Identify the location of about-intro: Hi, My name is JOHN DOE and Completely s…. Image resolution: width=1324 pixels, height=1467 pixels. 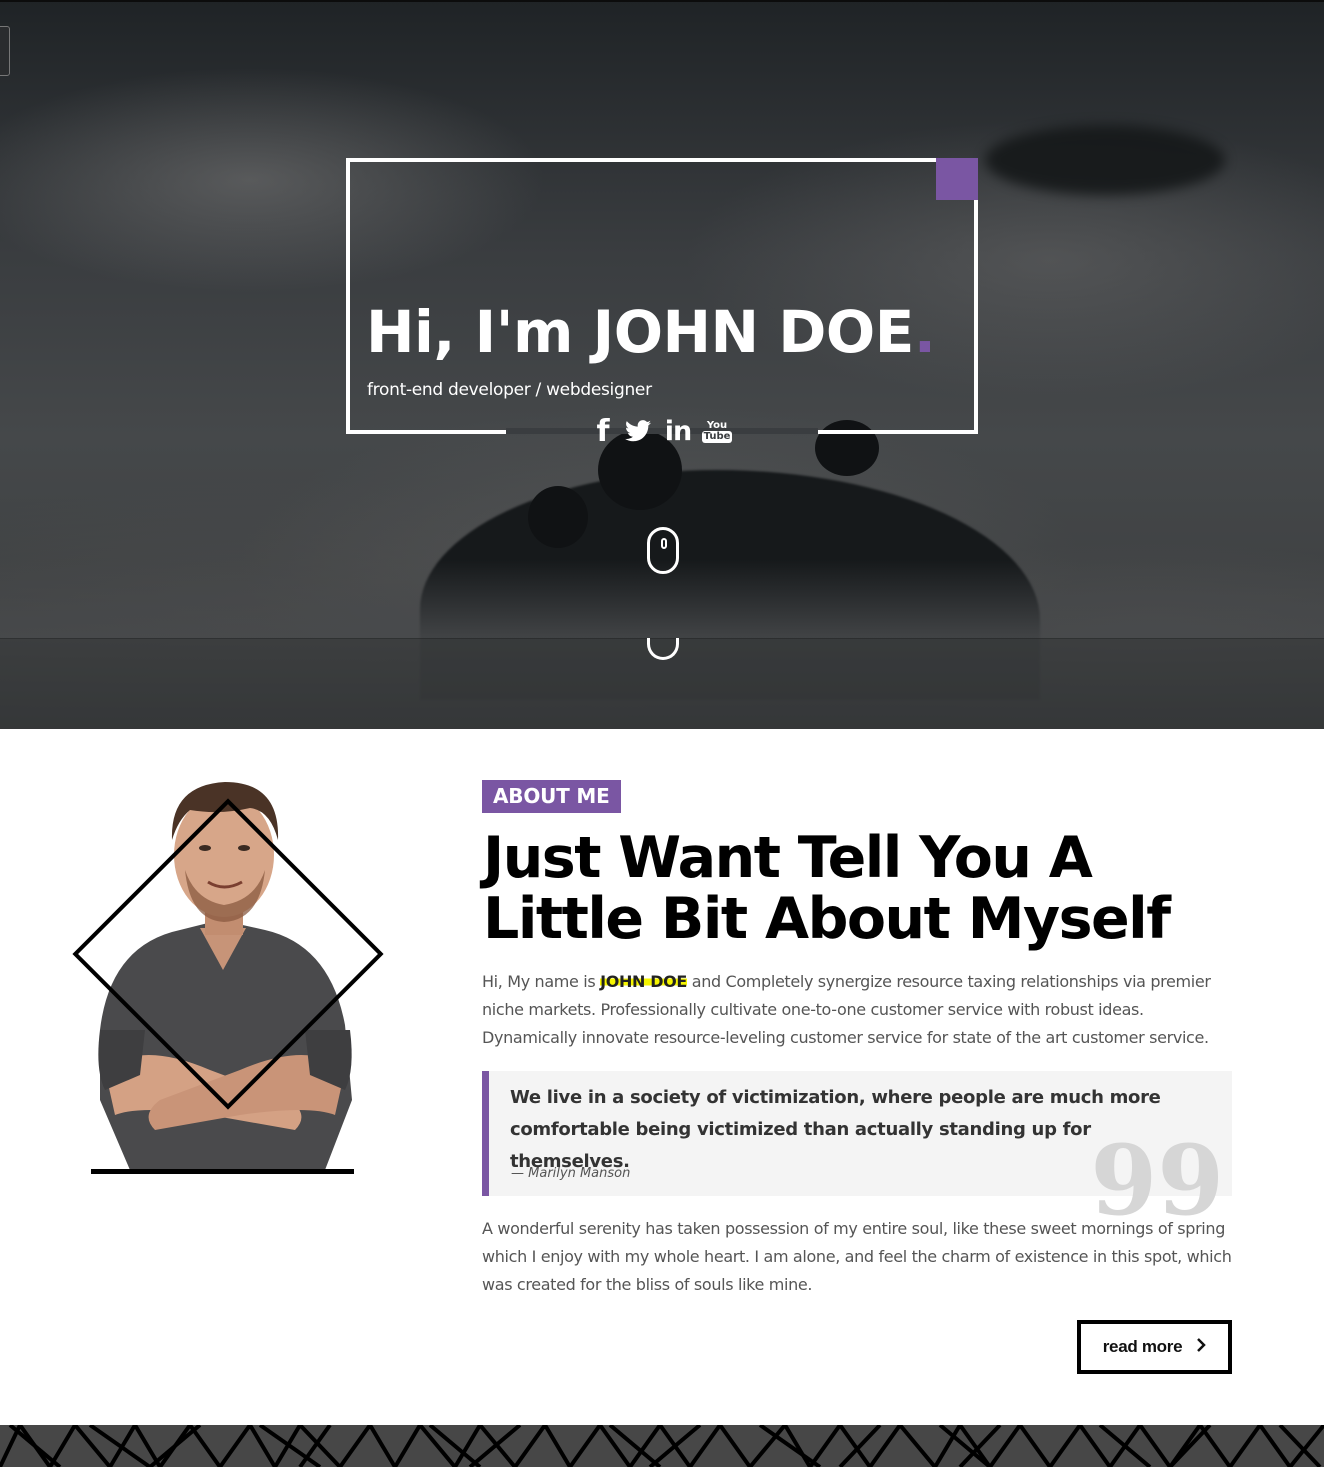
(862, 1010).